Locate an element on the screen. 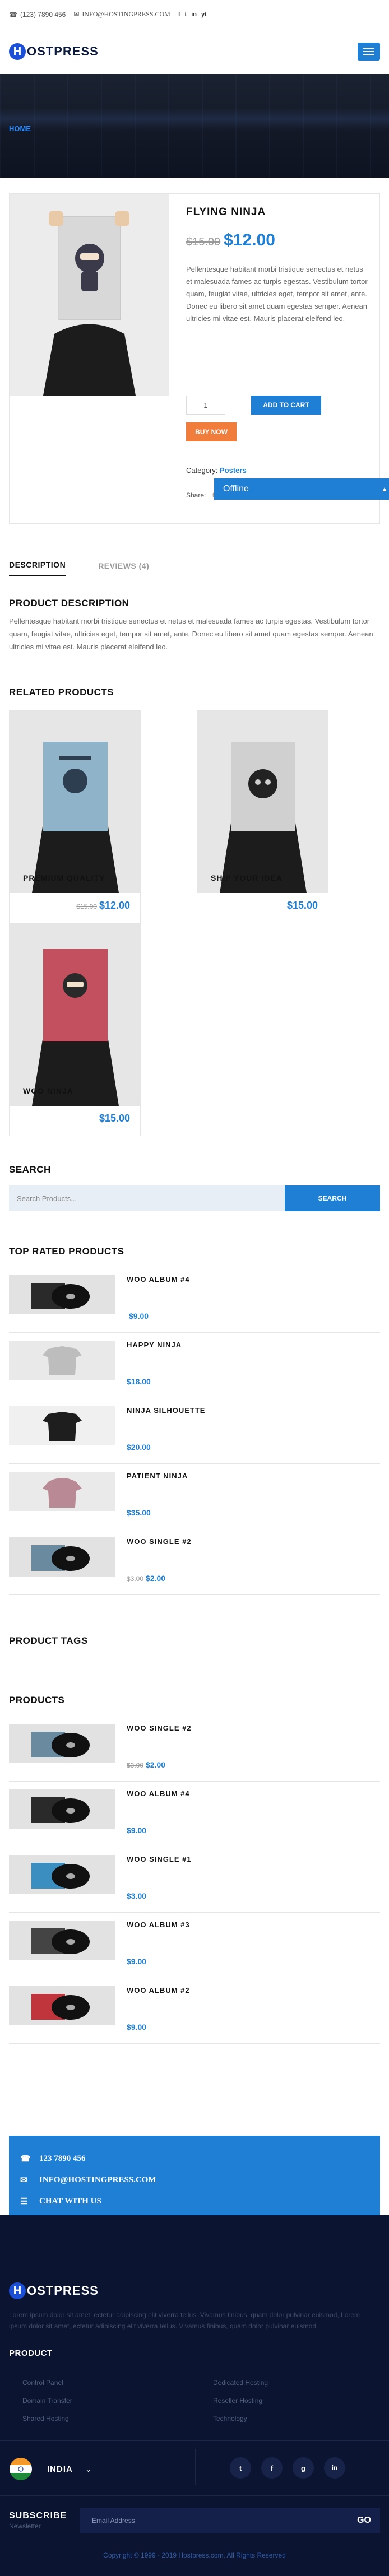 This screenshot has height=2576, width=389. google-plus-icon: g is located at coordinates (303, 2468).